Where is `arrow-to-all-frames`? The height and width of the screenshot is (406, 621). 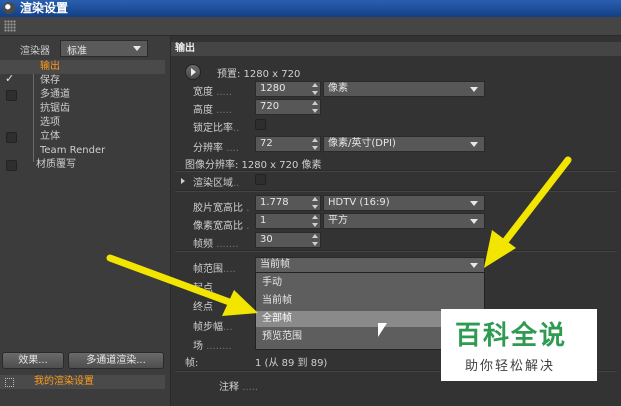 arrow-to-all-frames is located at coordinates (182, 285).